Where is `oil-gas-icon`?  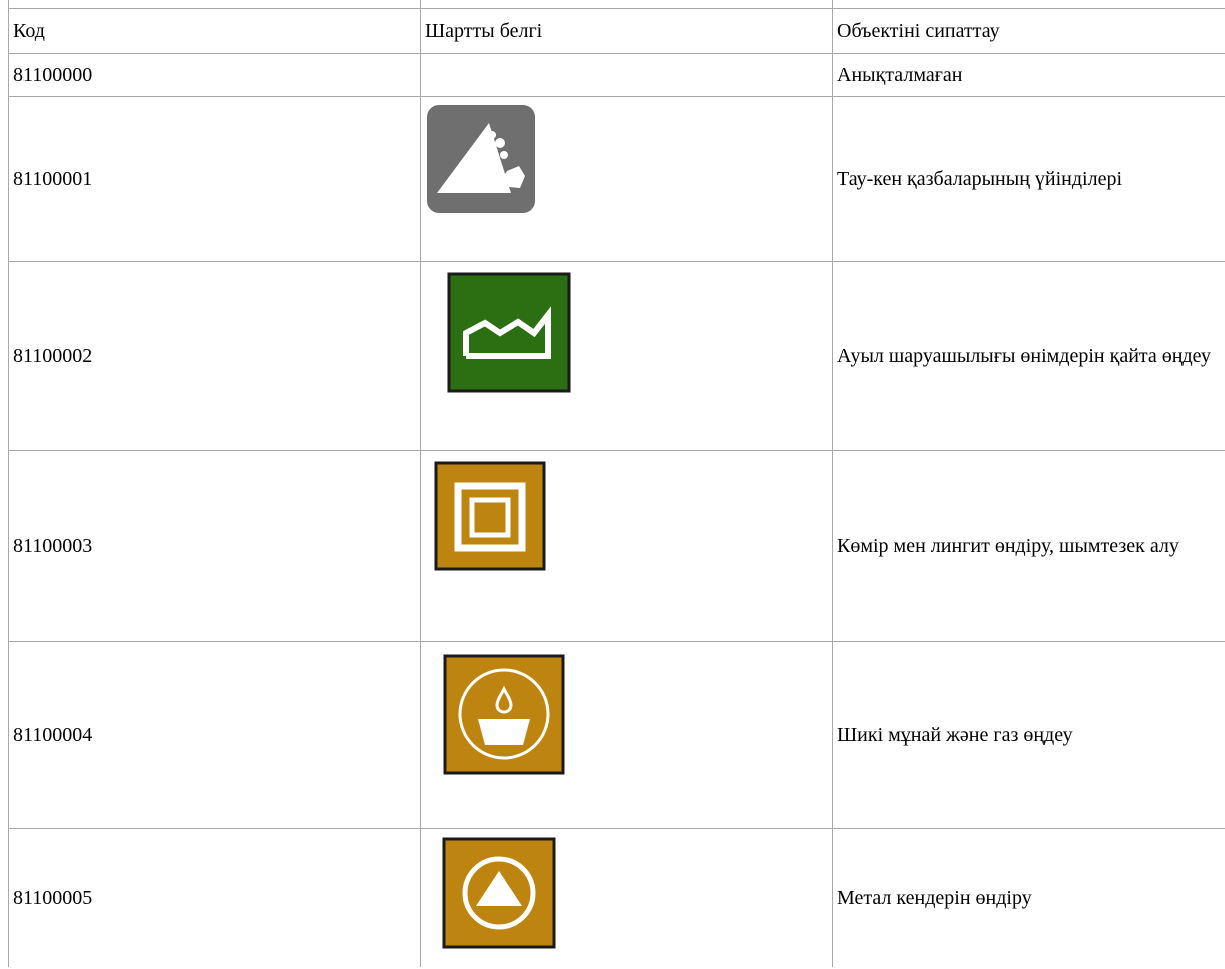 oil-gas-icon is located at coordinates (504, 714).